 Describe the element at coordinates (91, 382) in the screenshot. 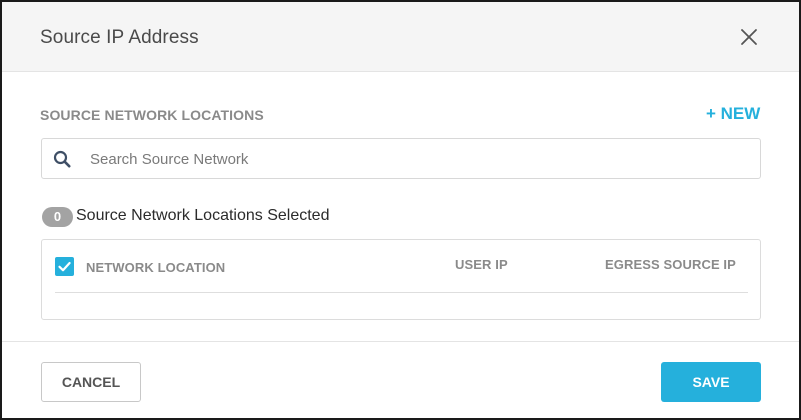

I see `cancel-button: CANCEL` at that location.